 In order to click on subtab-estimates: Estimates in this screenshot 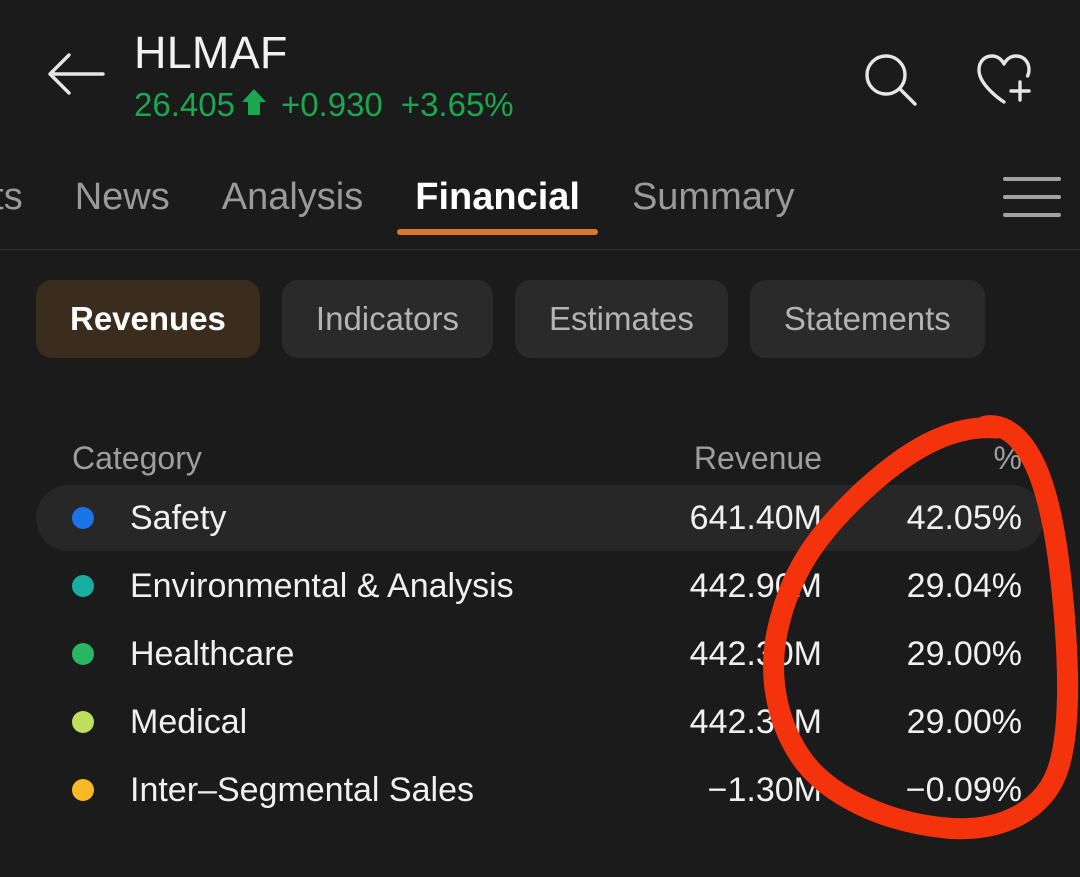, I will do `click(621, 319)`.